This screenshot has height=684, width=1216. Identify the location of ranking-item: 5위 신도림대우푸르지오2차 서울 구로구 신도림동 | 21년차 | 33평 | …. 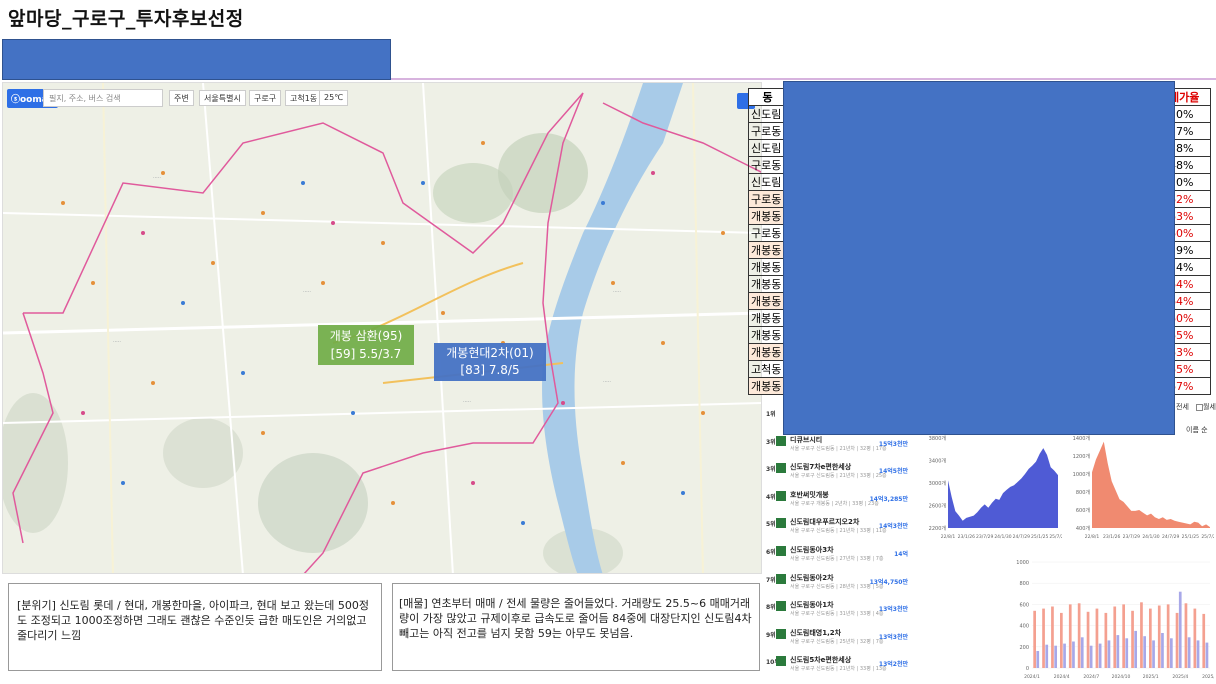
(854, 531).